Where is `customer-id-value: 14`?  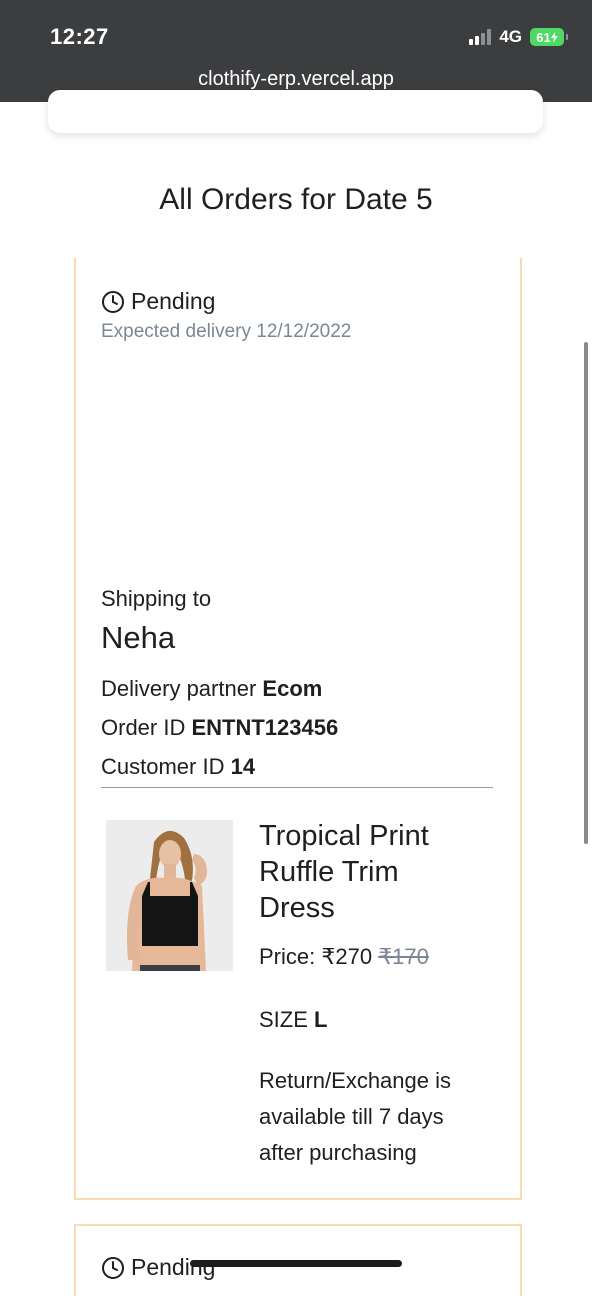
customer-id-value: 14 is located at coordinates (243, 766).